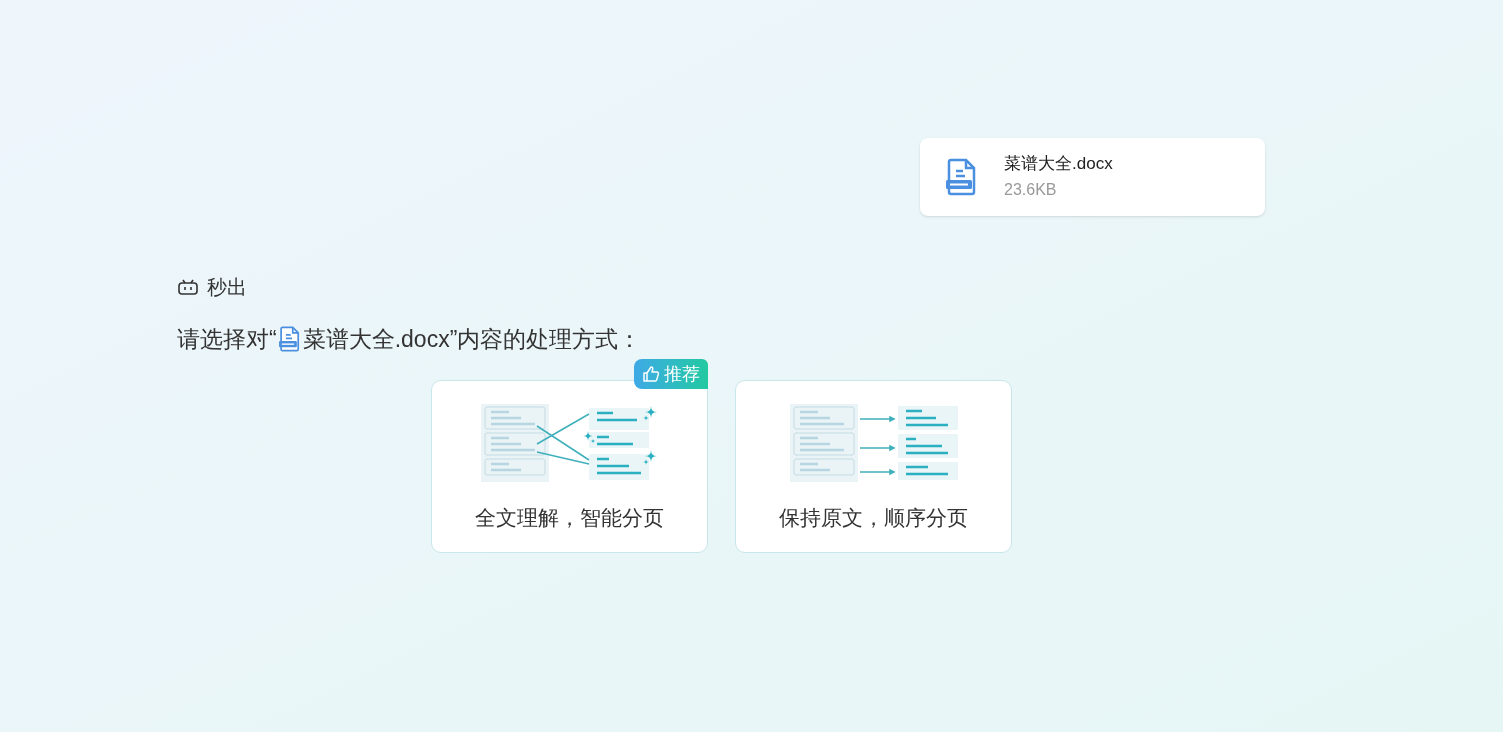 This screenshot has width=1503, height=732. Describe the element at coordinates (1092, 177) in the screenshot. I see `file-card: 菜谱大全.docx 23.6KB` at that location.